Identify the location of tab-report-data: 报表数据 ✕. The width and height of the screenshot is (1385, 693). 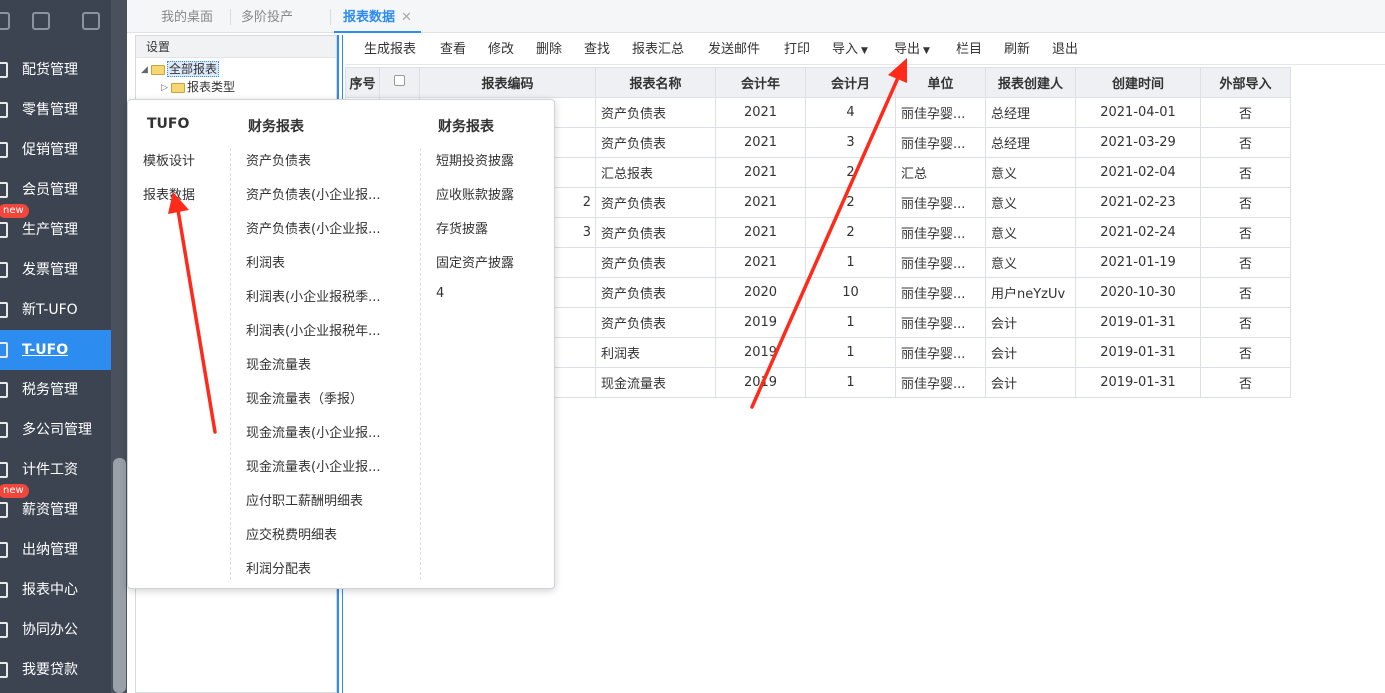
(377, 16).